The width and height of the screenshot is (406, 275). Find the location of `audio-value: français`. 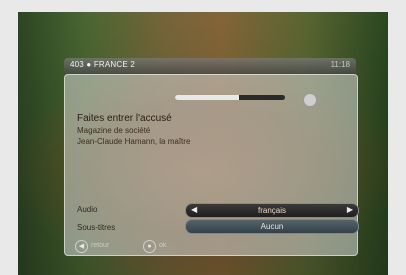

audio-value: français is located at coordinates (271, 210).